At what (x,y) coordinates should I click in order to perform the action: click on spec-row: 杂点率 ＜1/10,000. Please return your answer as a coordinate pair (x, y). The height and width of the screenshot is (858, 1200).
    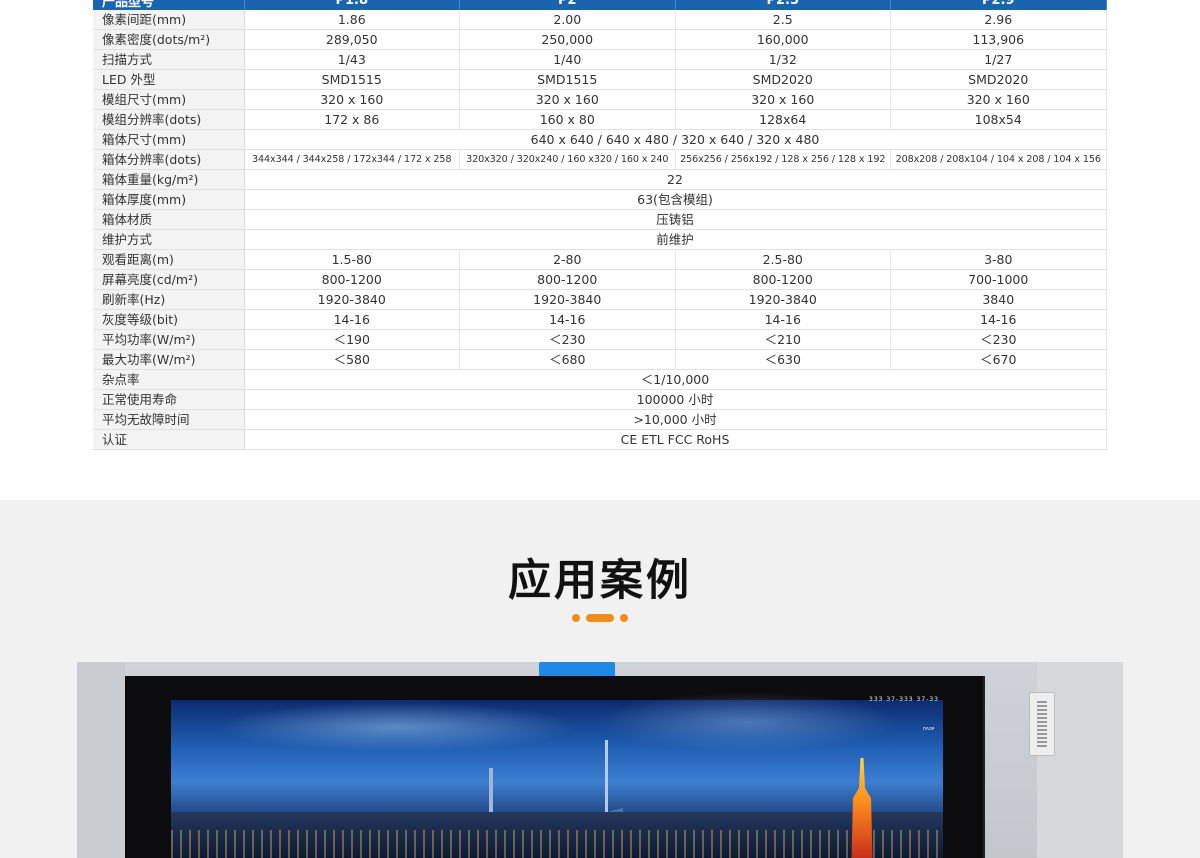
    Looking at the image, I should click on (600, 379).